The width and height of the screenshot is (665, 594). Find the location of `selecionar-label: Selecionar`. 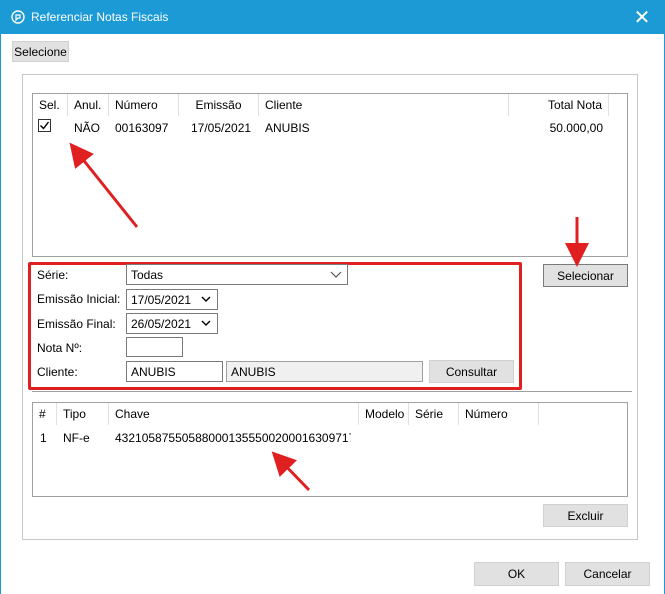

selecionar-label: Selecionar is located at coordinates (585, 275).